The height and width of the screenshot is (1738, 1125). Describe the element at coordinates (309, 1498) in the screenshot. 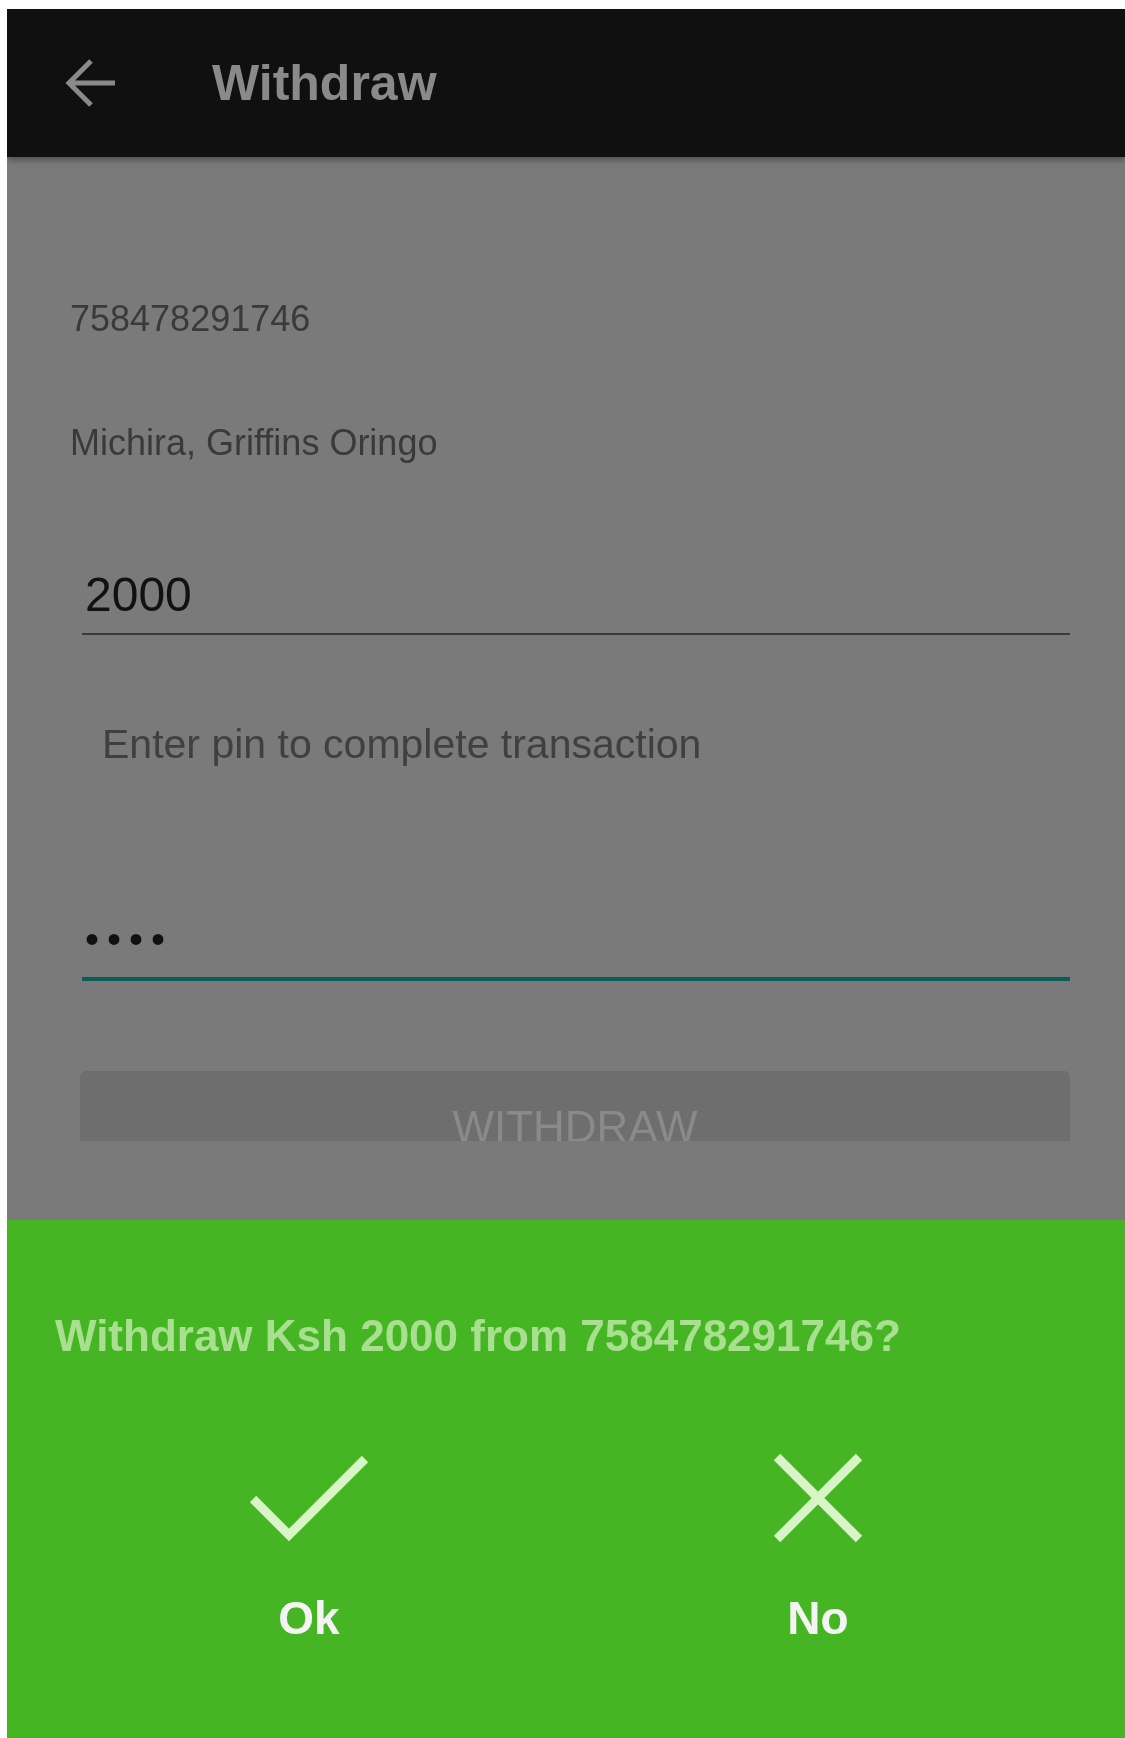

I see `check-icon` at that location.